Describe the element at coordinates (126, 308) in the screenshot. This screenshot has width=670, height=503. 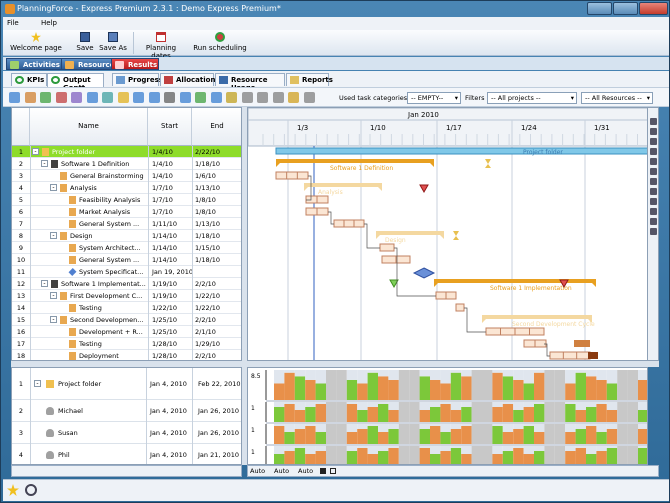
I see `task-row: 14 Testing 1/22/10 1/22/10` at that location.